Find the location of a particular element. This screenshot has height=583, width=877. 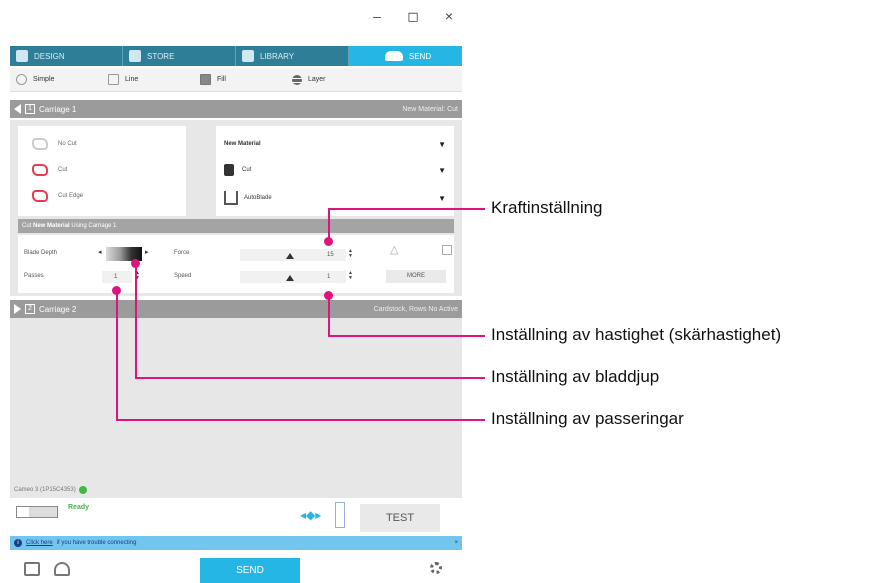

test-button: TEST is located at coordinates (400, 518).